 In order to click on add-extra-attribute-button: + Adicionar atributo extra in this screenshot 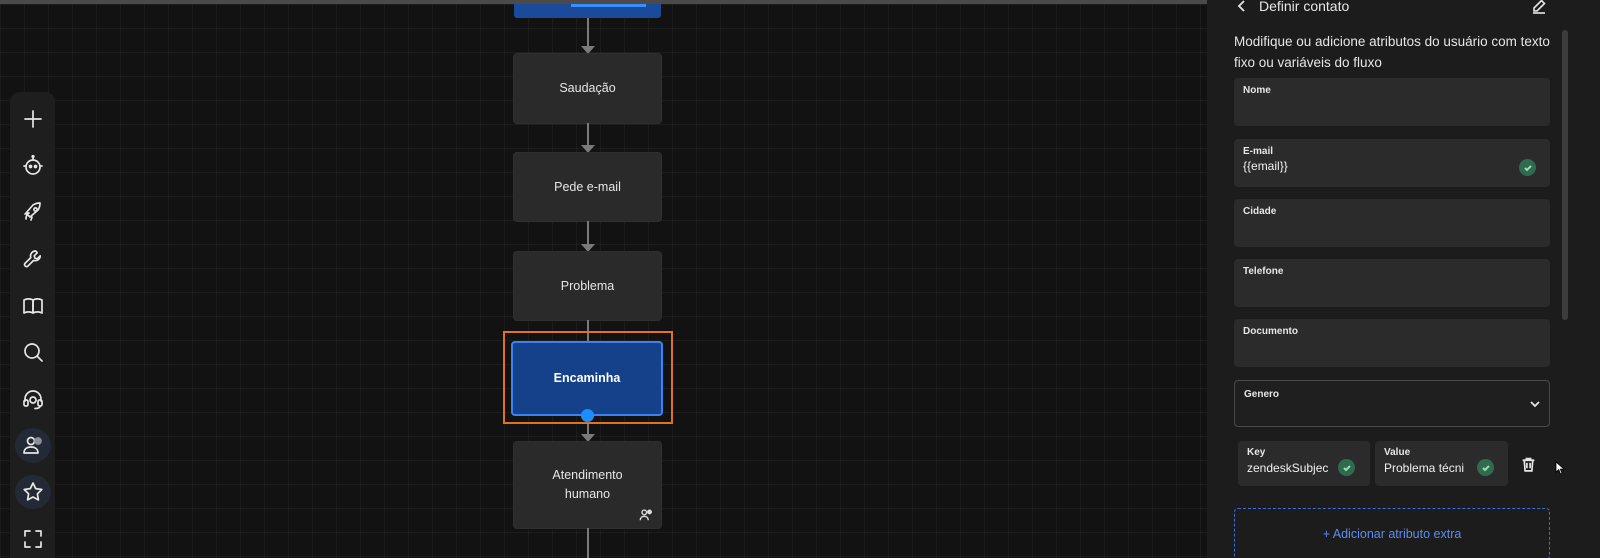, I will do `click(1392, 533)`.